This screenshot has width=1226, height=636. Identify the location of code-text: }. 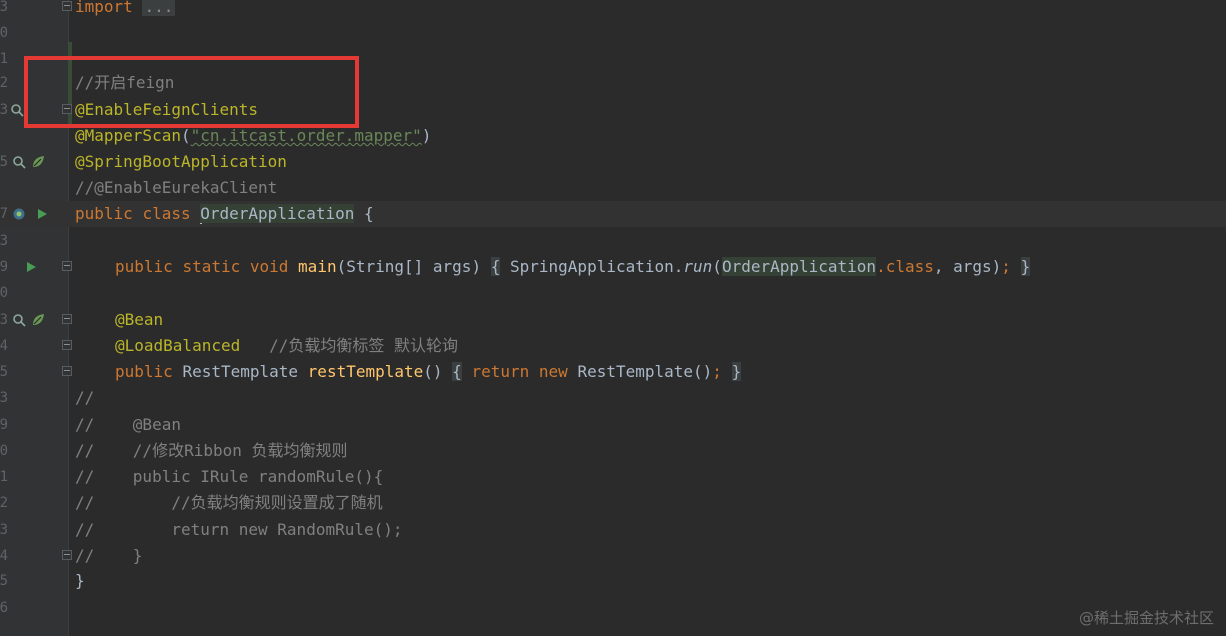
(80, 580).